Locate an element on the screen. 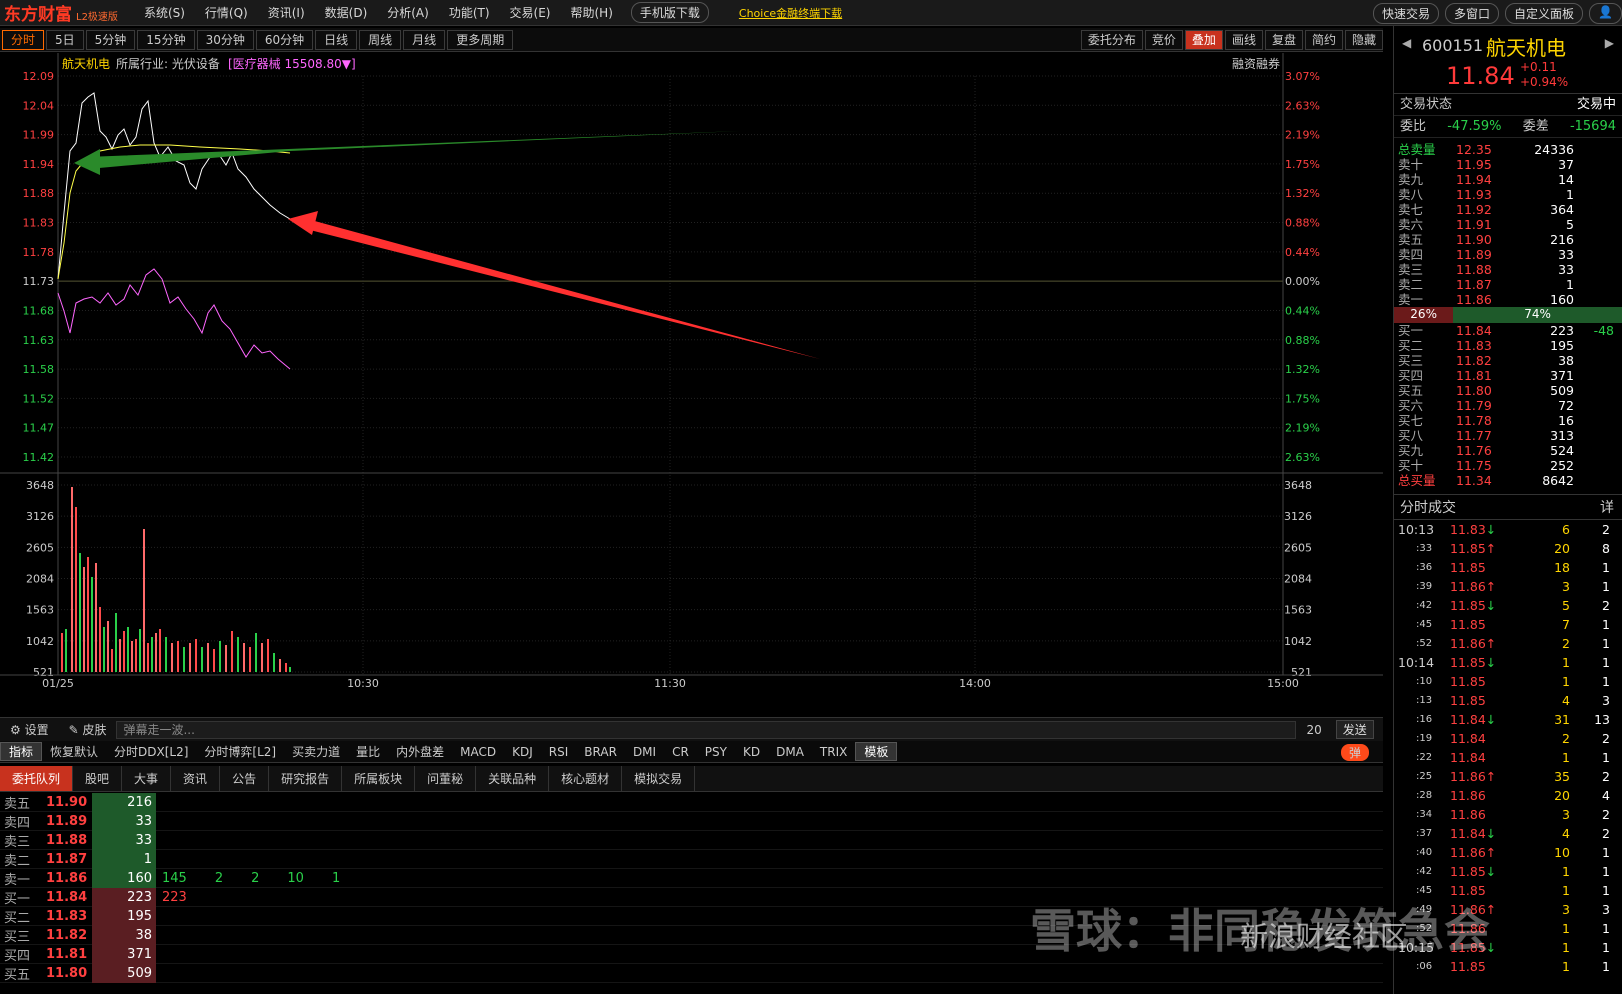 The height and width of the screenshot is (994, 1622). menu-item: 功能(T) is located at coordinates (469, 12).